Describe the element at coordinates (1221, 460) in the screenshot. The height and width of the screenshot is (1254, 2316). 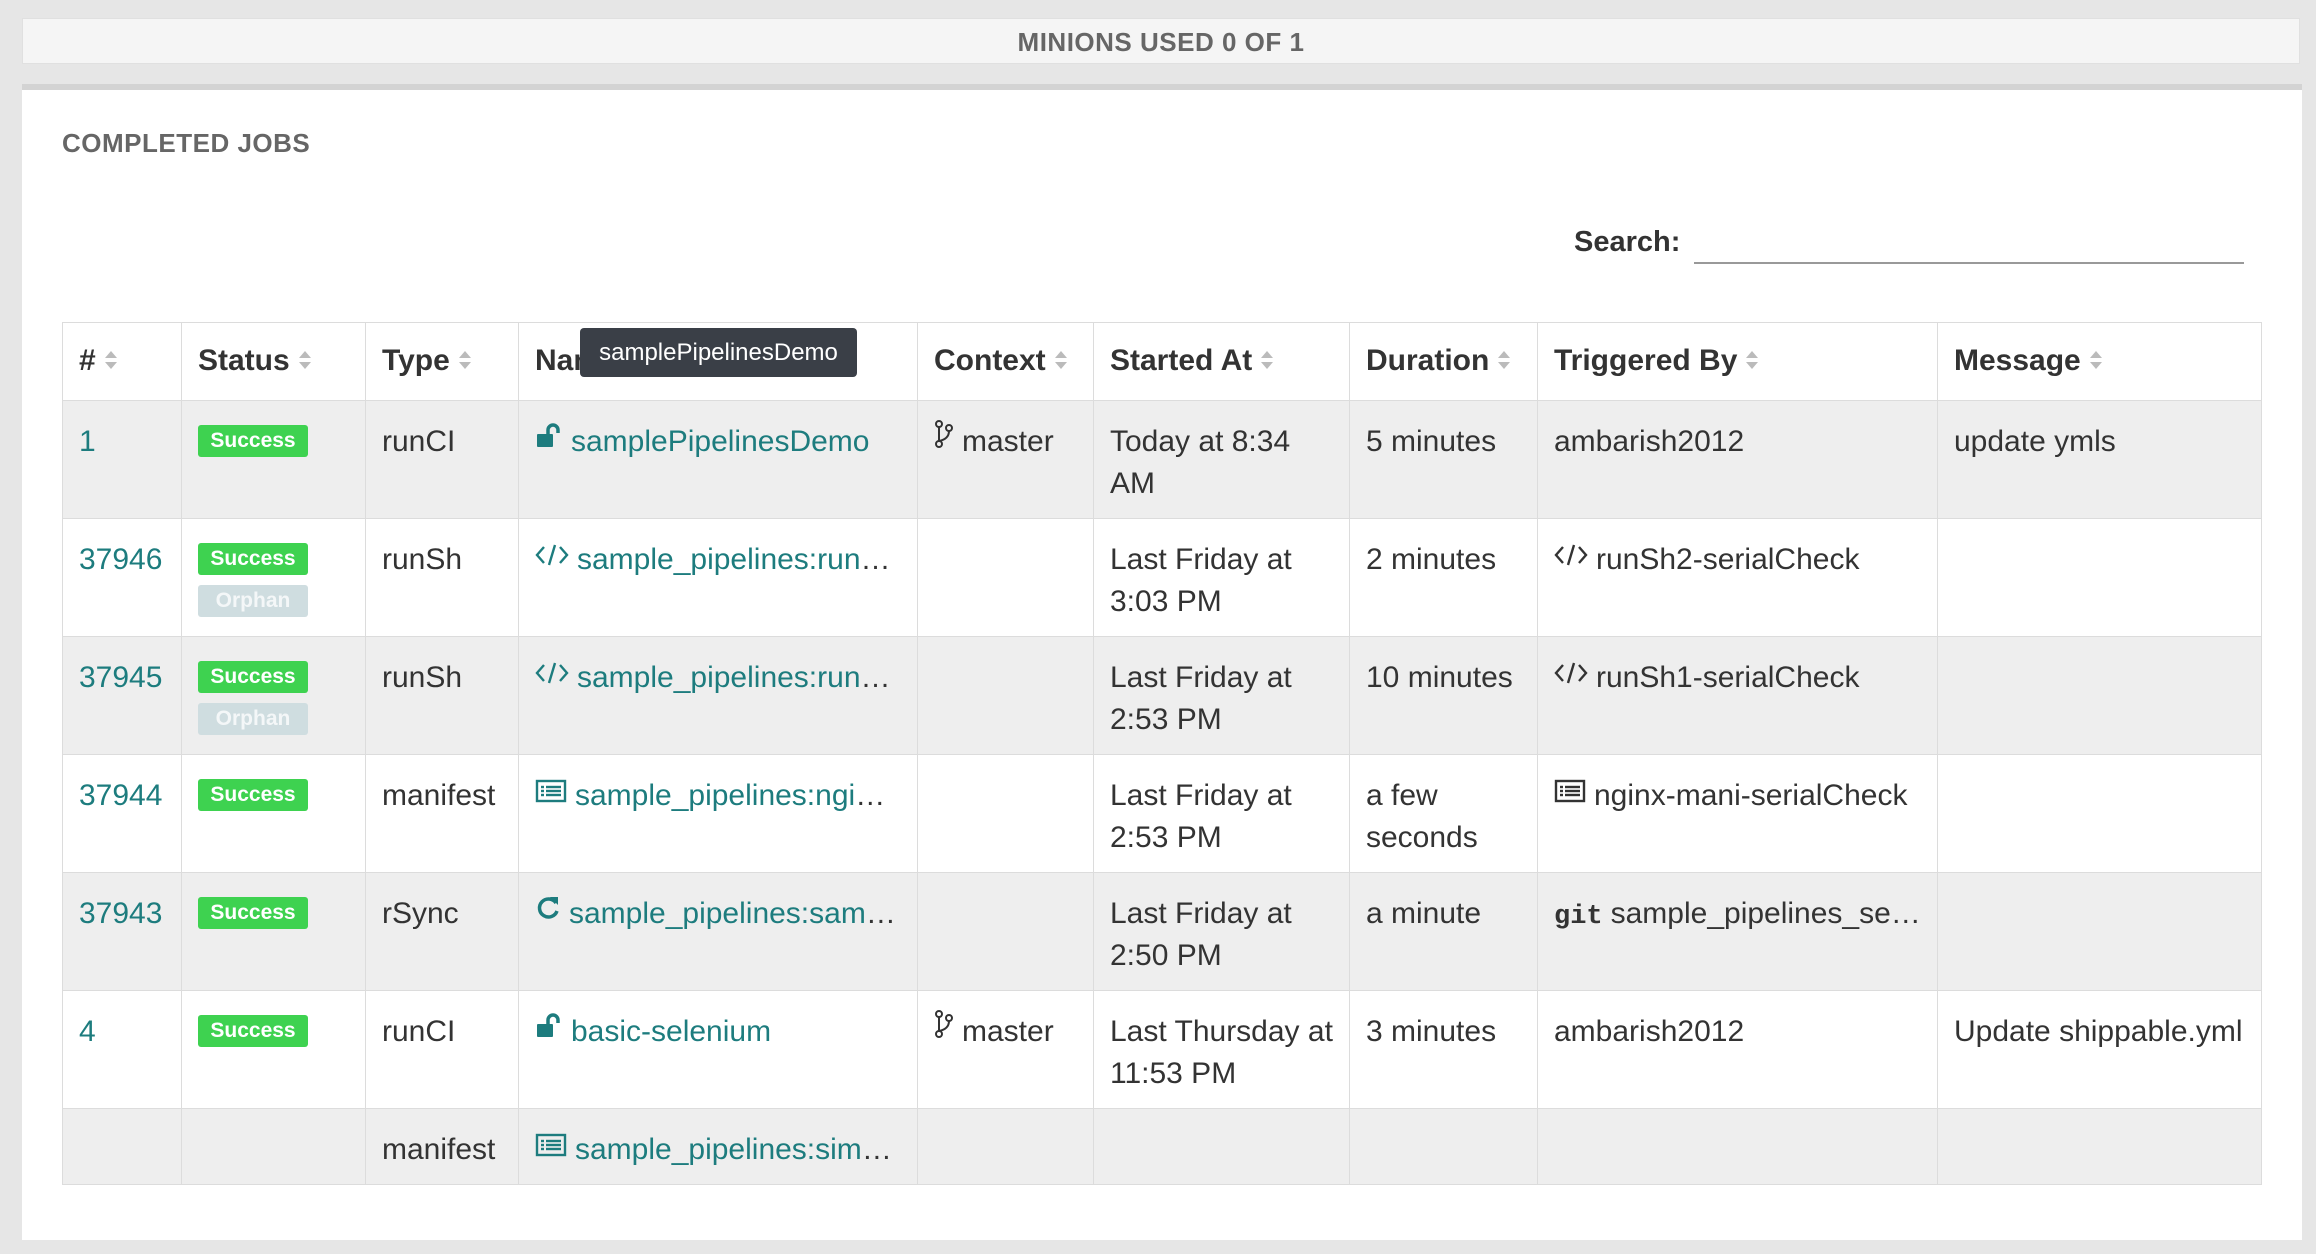
I see `cell-started: Today at 8:34 AM` at that location.